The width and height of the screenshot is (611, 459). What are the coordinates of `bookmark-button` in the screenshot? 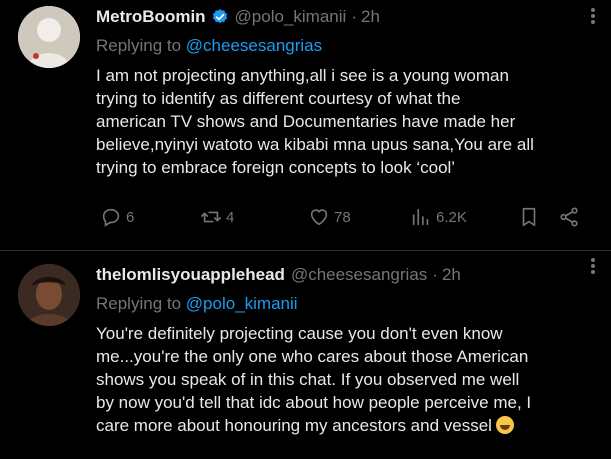 It's located at (531, 217).